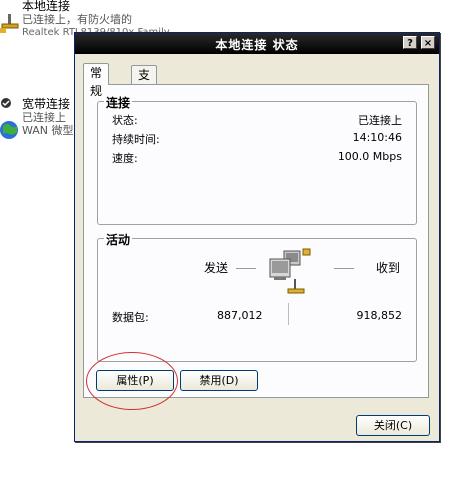 This screenshot has width=452, height=500. Describe the element at coordinates (96, 80) in the screenshot. I see `tab-general: 常规` at that location.